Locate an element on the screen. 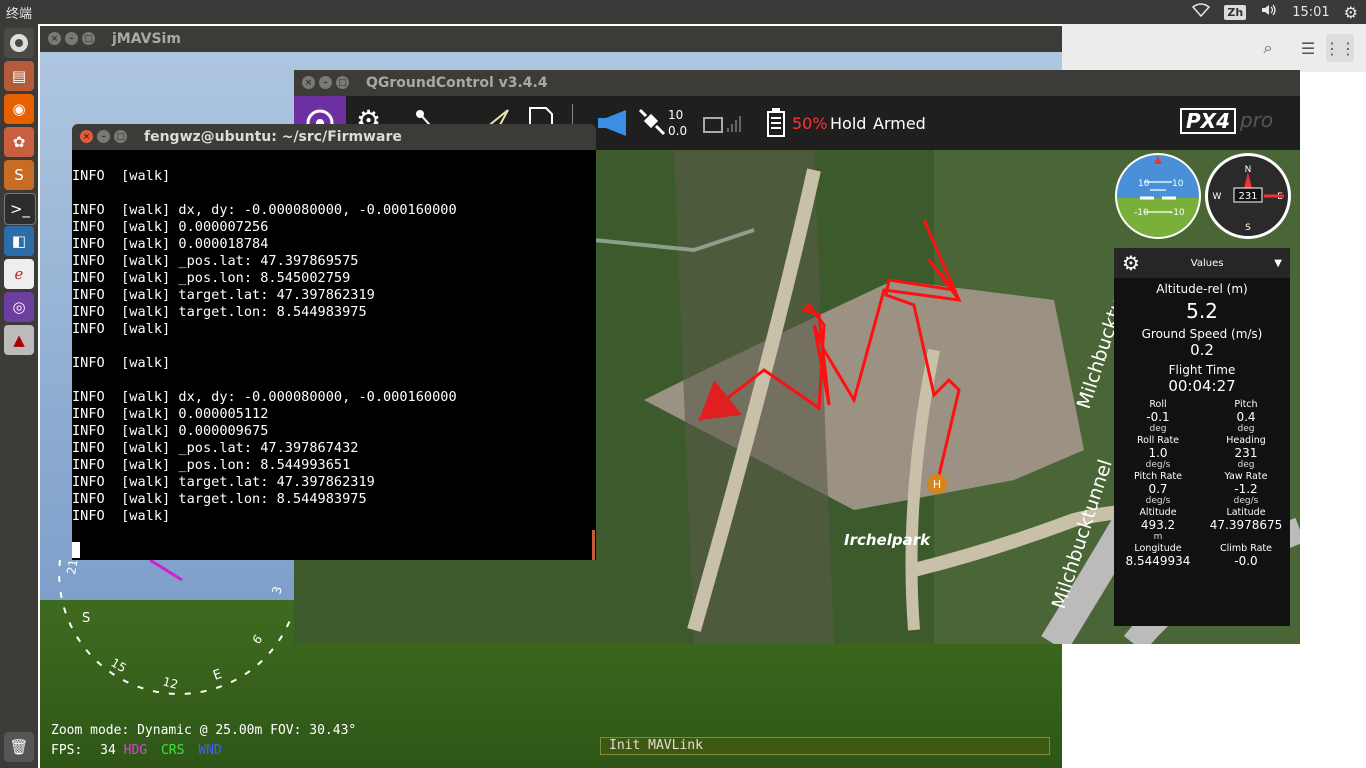 This screenshot has width=1366, height=768. values-dropdown-icon: ▼ is located at coordinates (1278, 263).